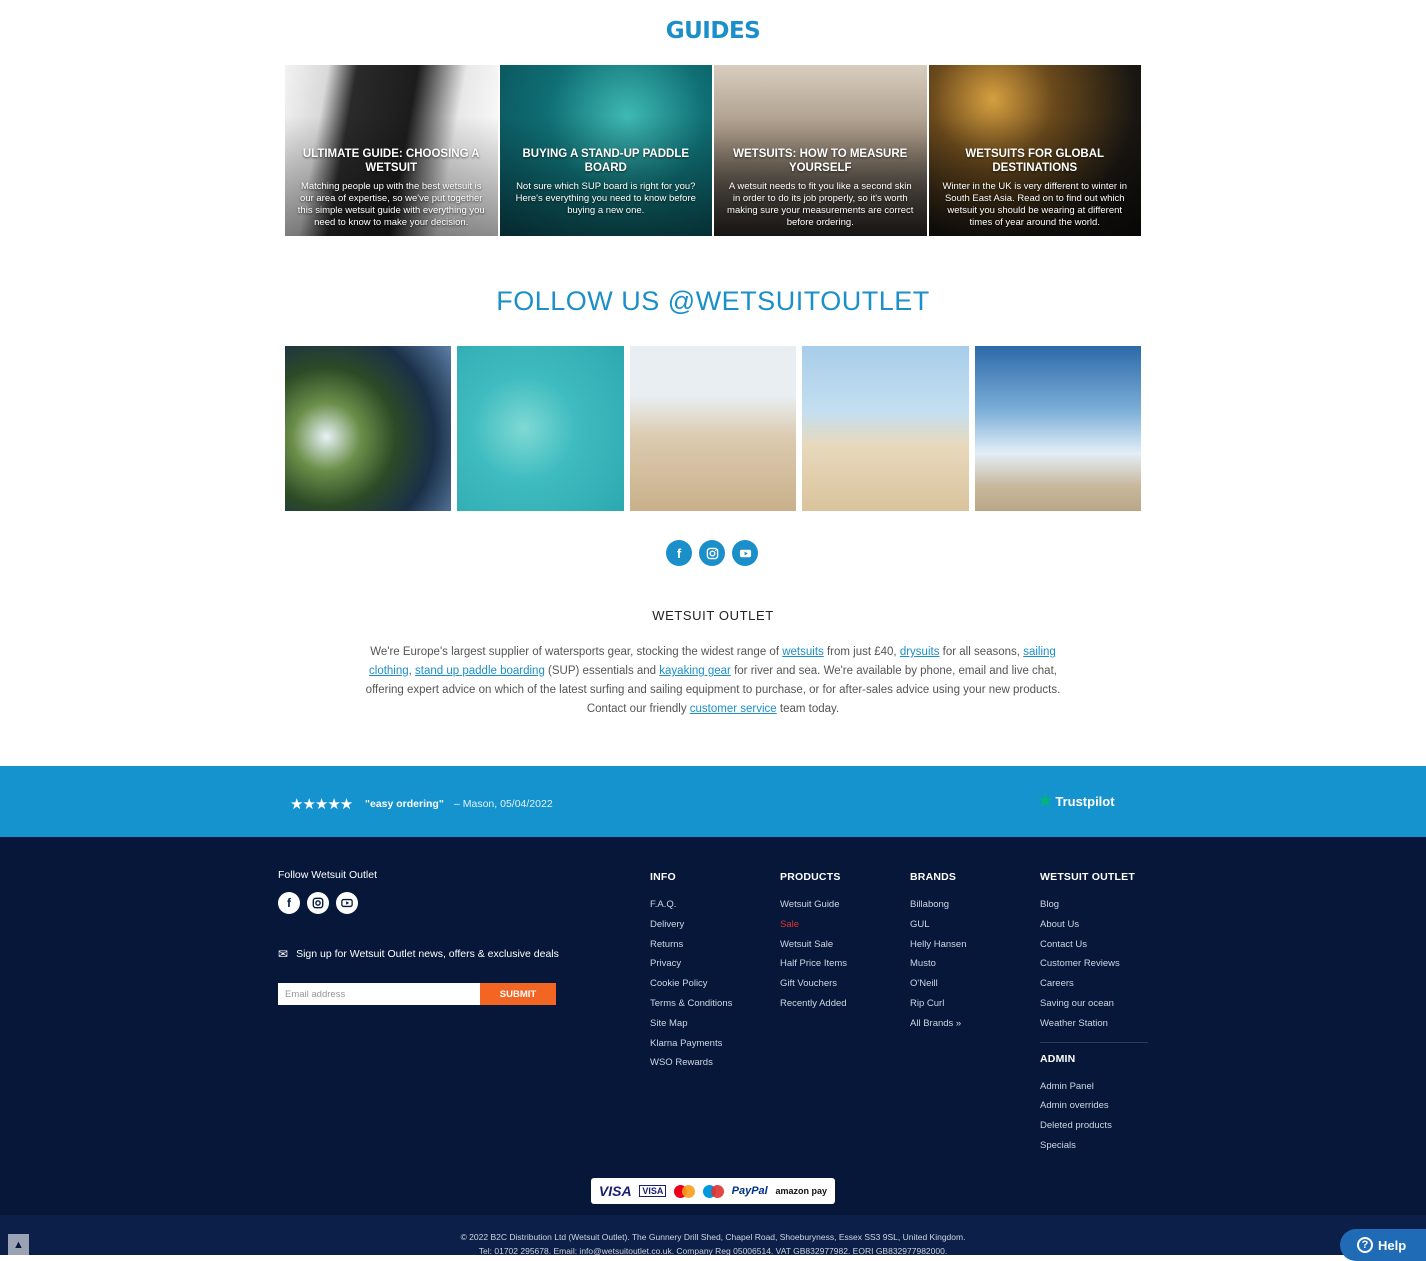 Image resolution: width=1426 pixels, height=1261 pixels. I want to click on scroll-to-top-button: ▲, so click(18, 1244).